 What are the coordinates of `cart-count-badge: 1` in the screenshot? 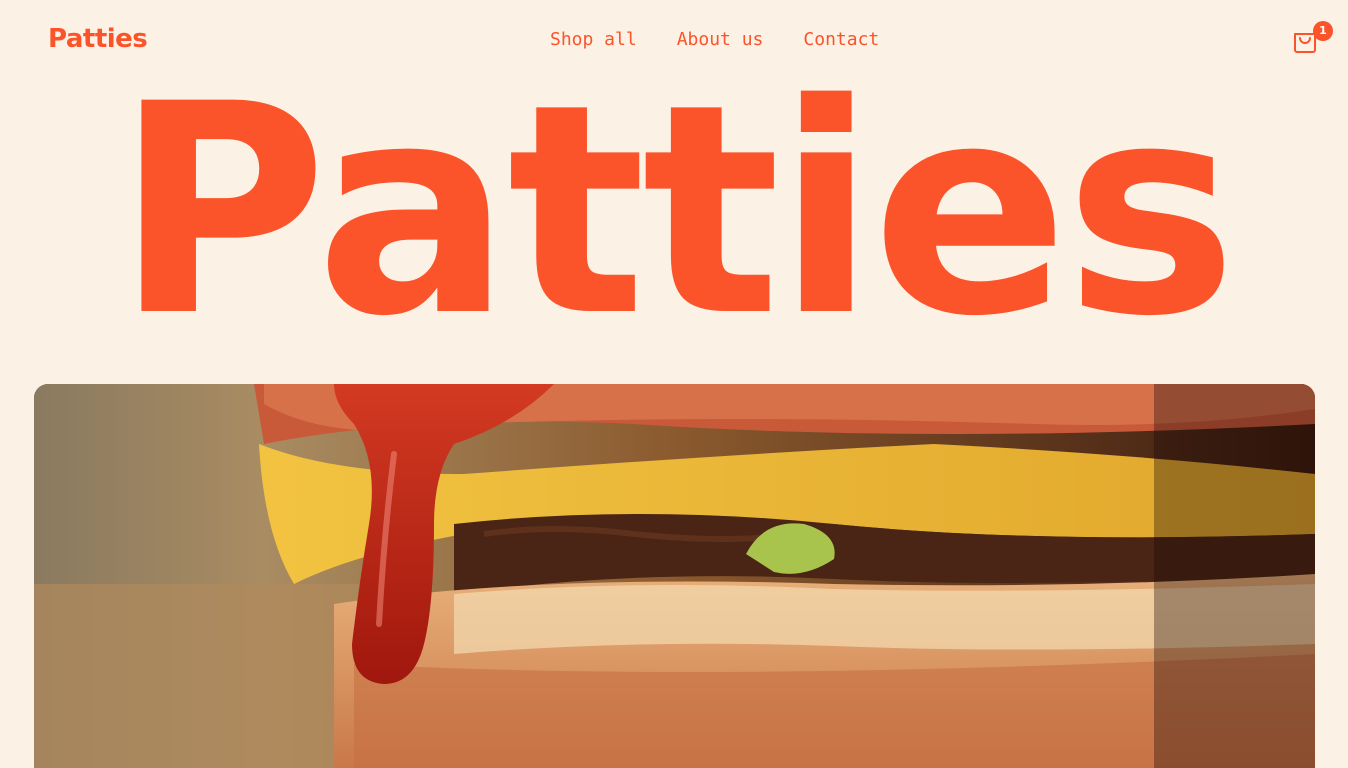 It's located at (1323, 31).